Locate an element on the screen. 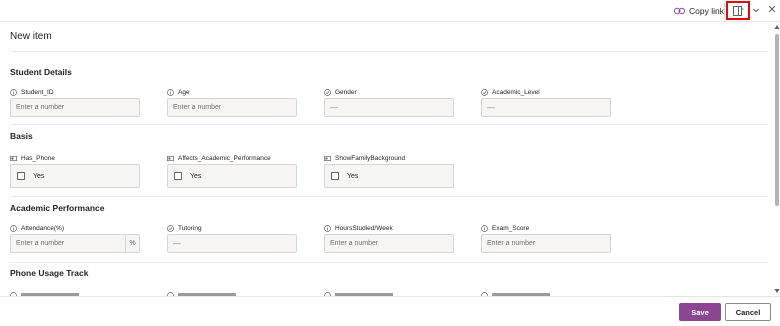  toolbar-divider is located at coordinates (724, 10).